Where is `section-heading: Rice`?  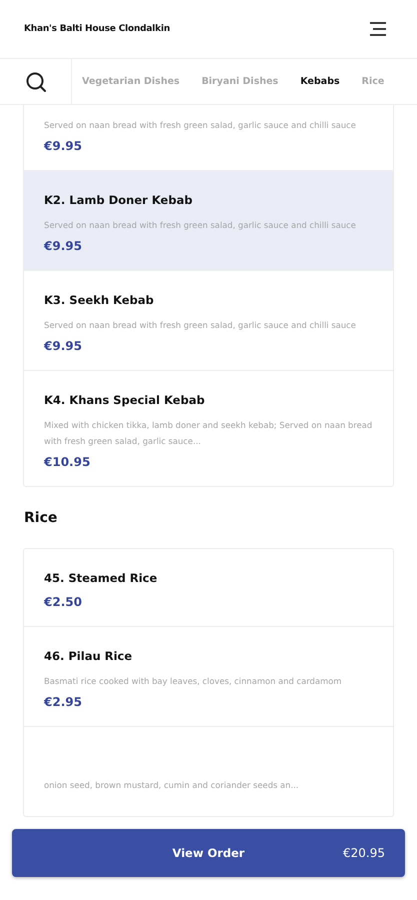 section-heading: Rice is located at coordinates (41, 518).